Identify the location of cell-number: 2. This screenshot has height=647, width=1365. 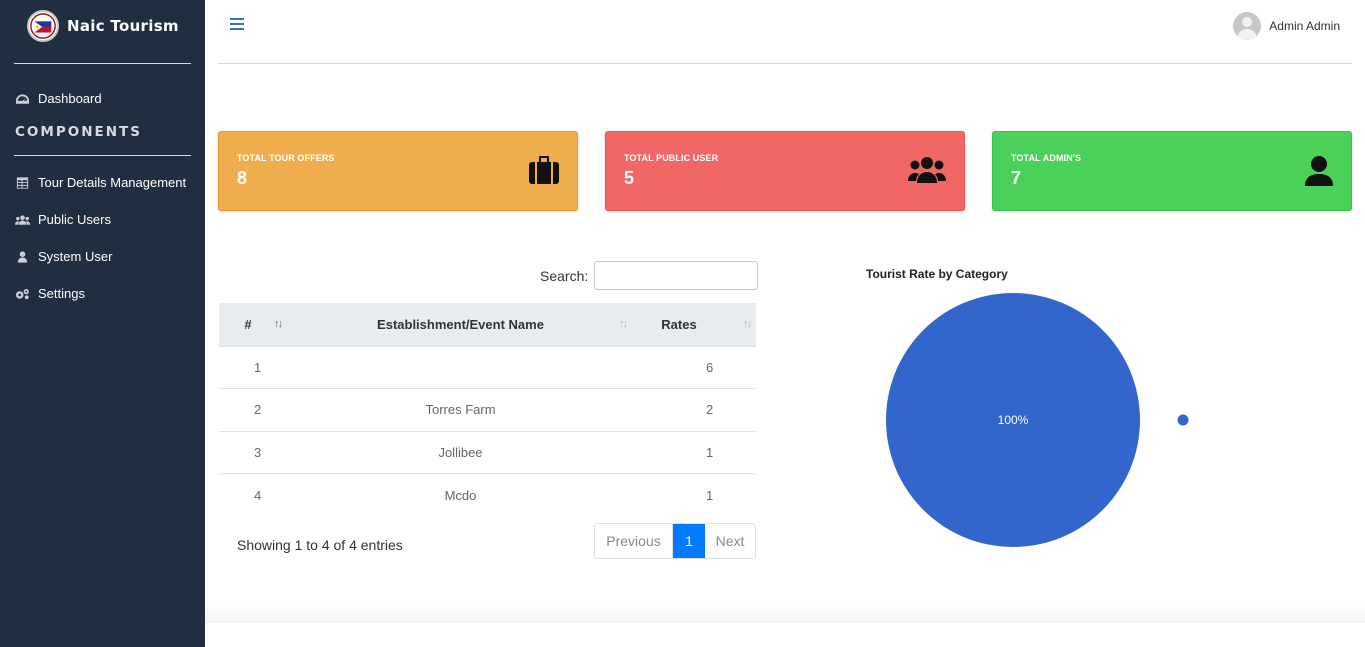
(254, 409).